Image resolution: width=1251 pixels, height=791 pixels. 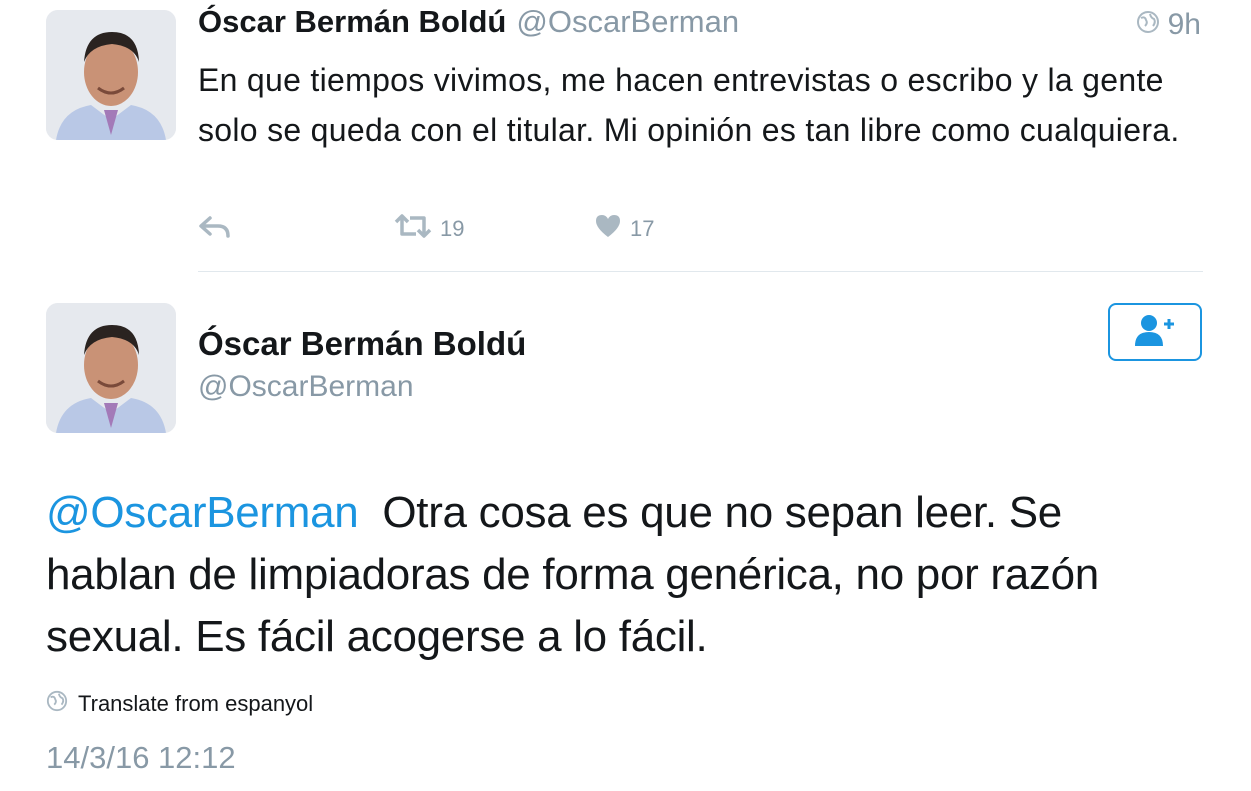 I want to click on tweet-time-label: 9h, so click(x=1184, y=24).